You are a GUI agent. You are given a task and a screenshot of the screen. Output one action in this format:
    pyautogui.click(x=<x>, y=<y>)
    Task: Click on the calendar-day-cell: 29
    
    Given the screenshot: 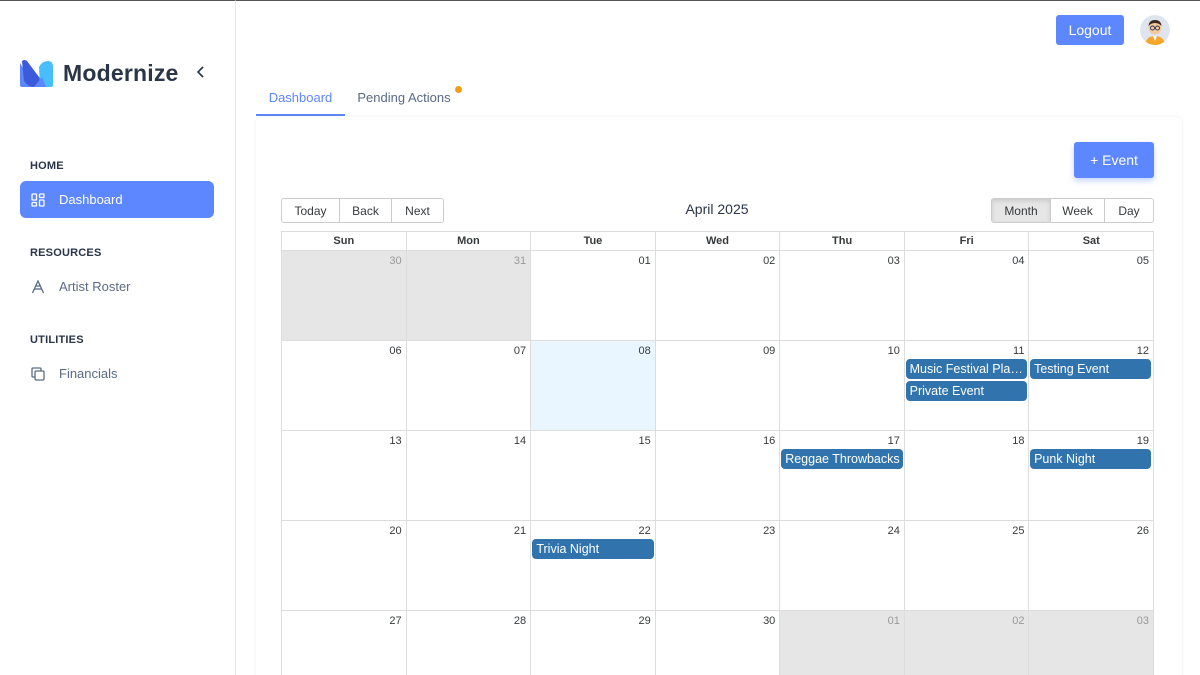 What is the action you would take?
    pyautogui.click(x=593, y=643)
    